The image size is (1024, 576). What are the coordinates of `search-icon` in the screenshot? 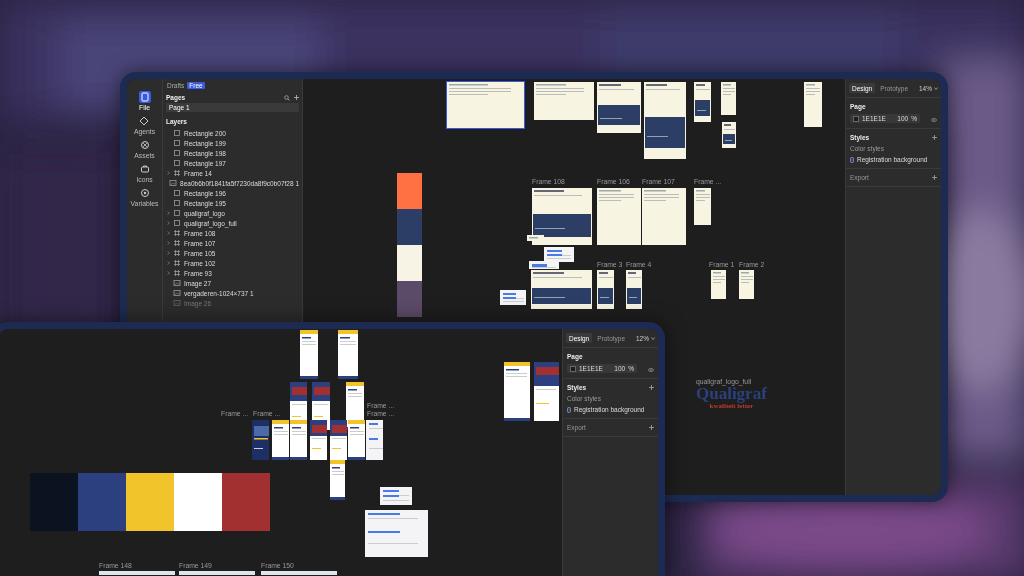 It's located at (287, 97).